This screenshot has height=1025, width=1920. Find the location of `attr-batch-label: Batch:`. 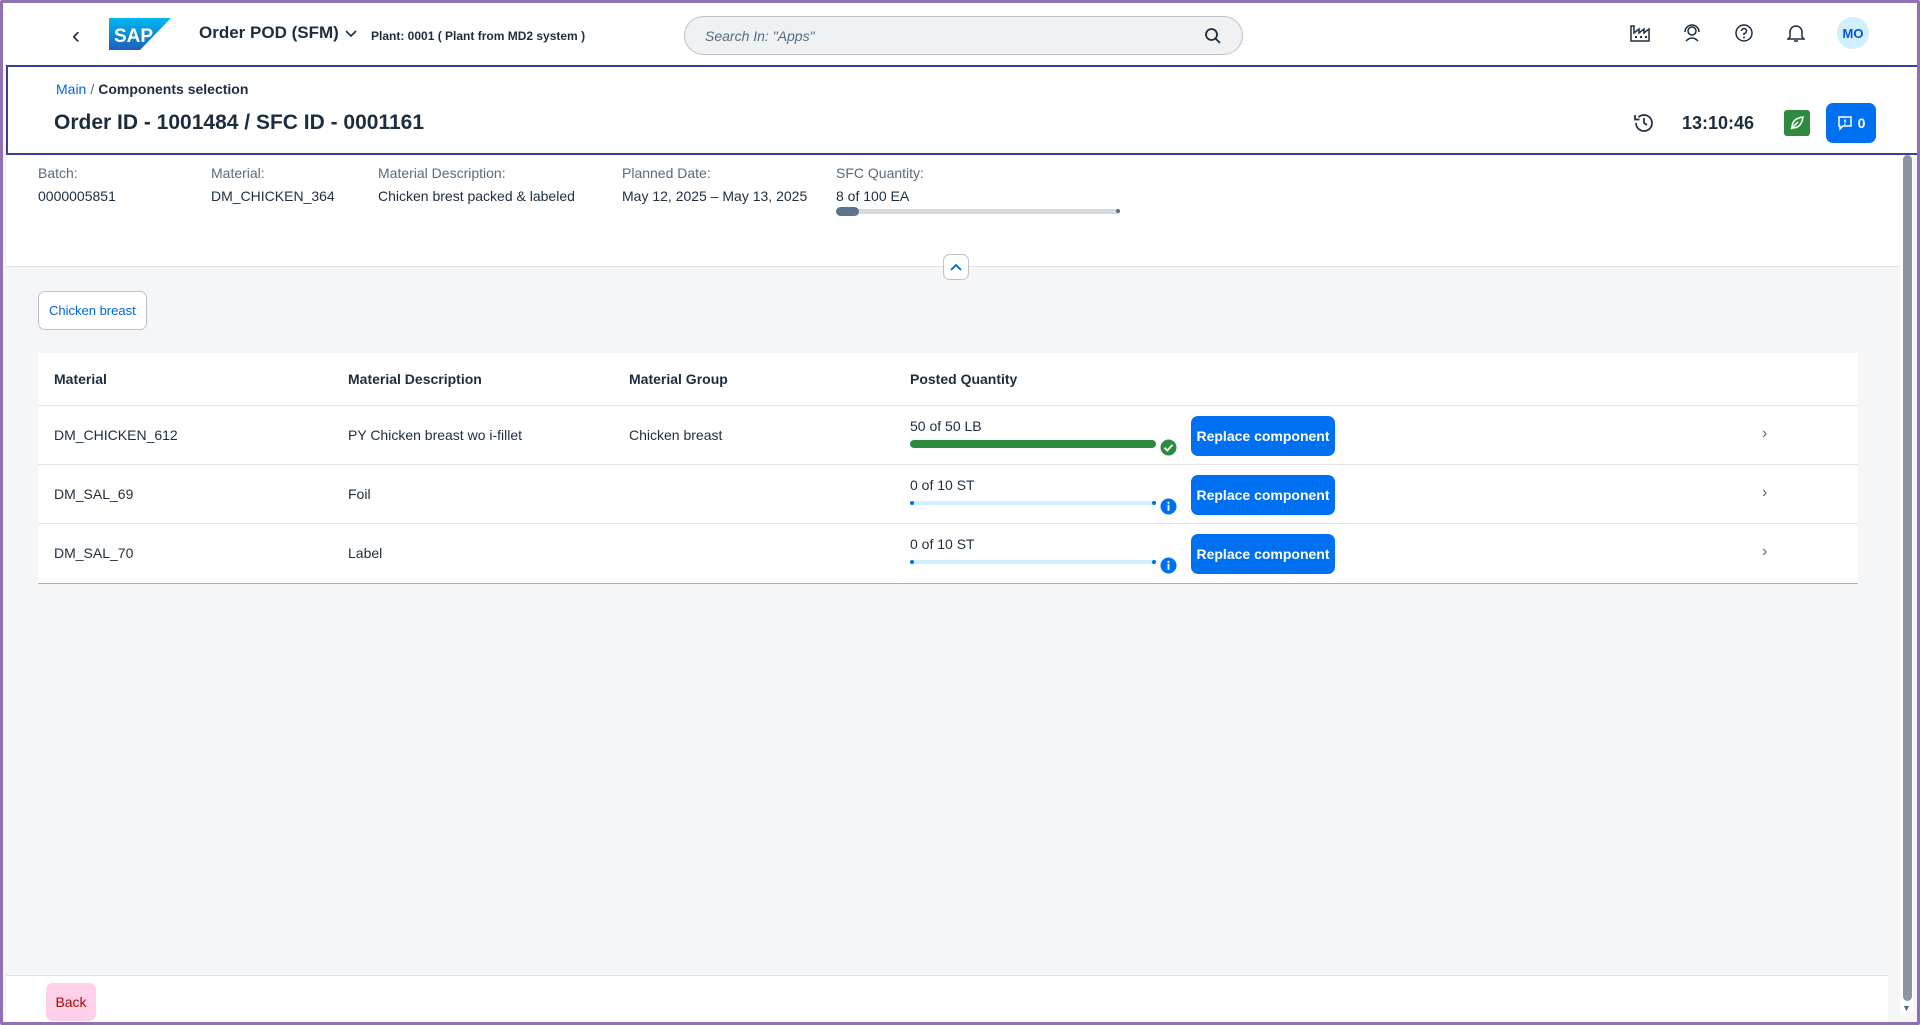

attr-batch-label: Batch: is located at coordinates (58, 173).